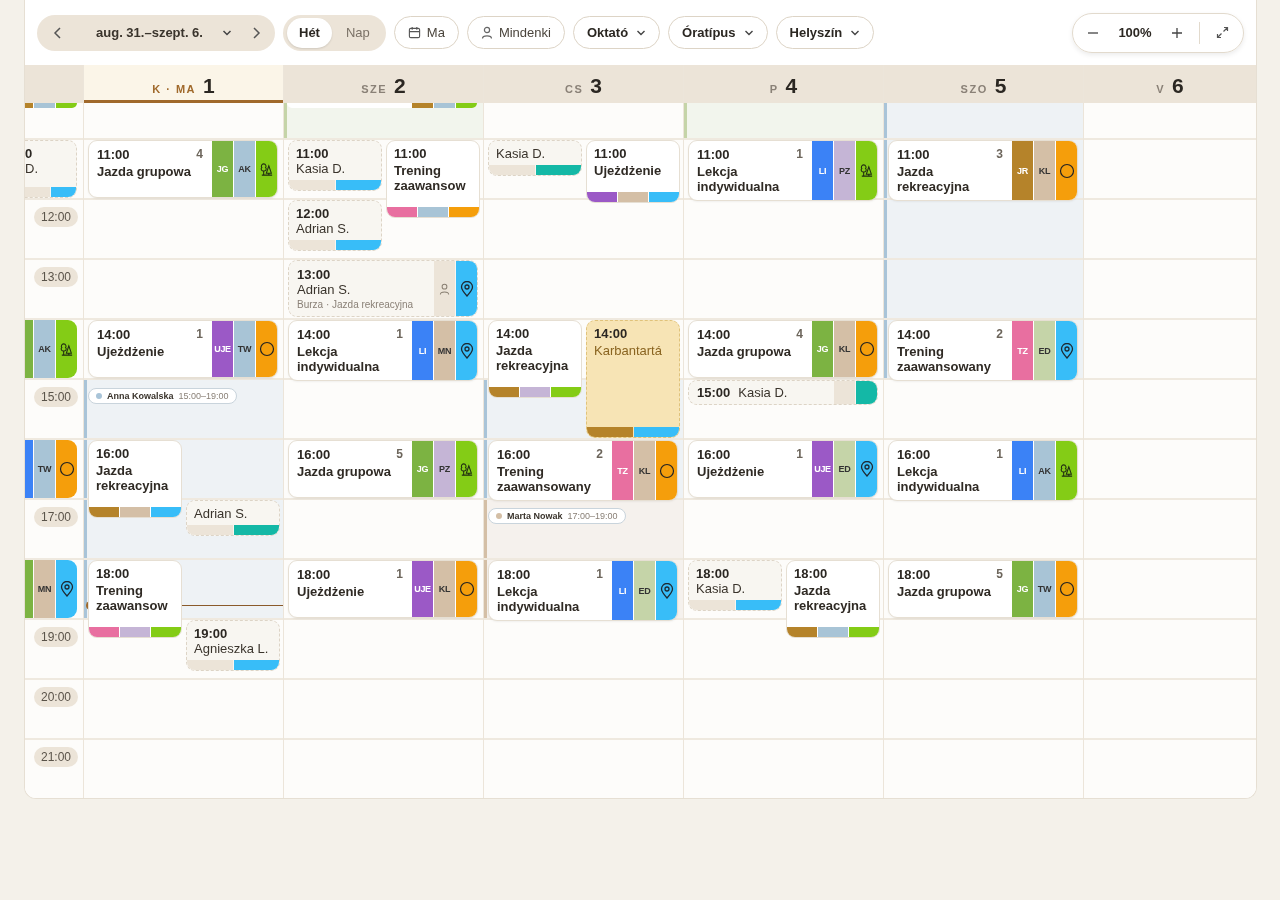  Describe the element at coordinates (51, 469) in the screenshot. I see `lesson-card: TW` at that location.